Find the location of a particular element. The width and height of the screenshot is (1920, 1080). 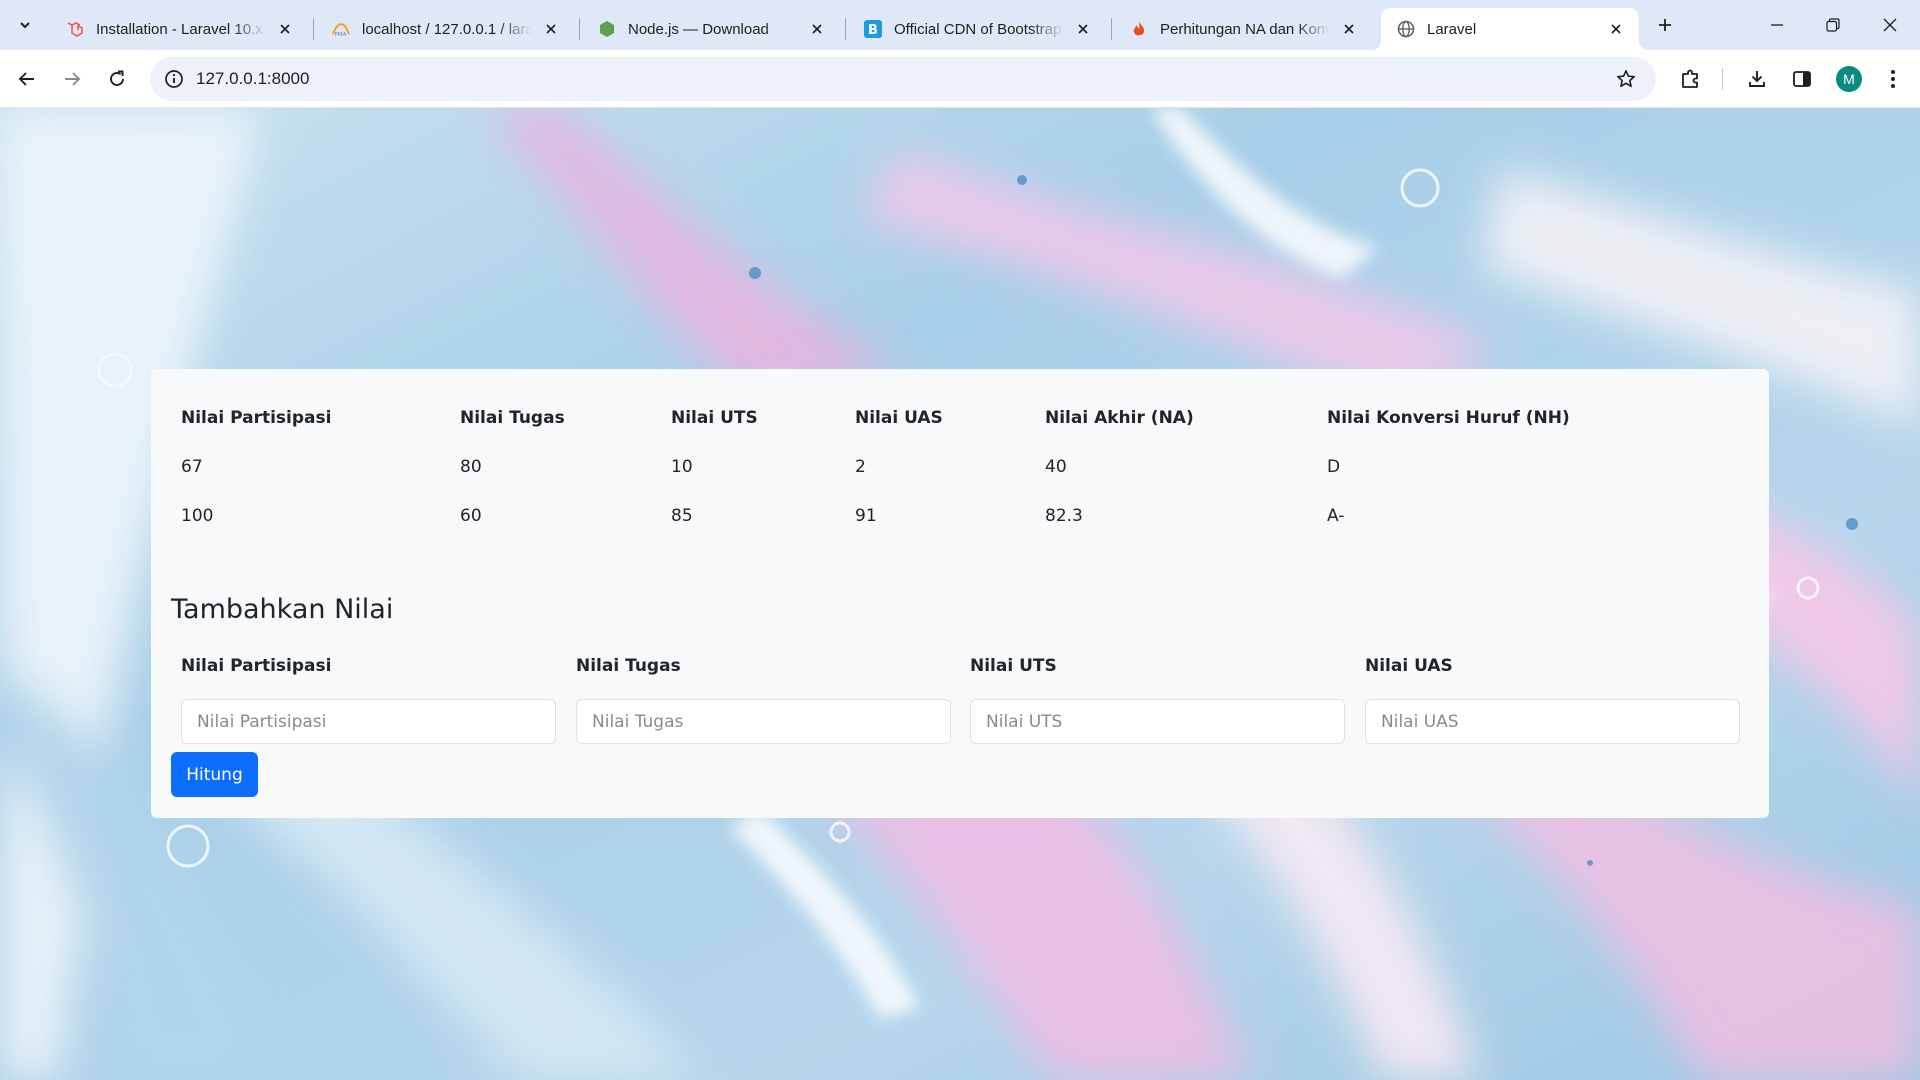

uas-input is located at coordinates (1552, 721).